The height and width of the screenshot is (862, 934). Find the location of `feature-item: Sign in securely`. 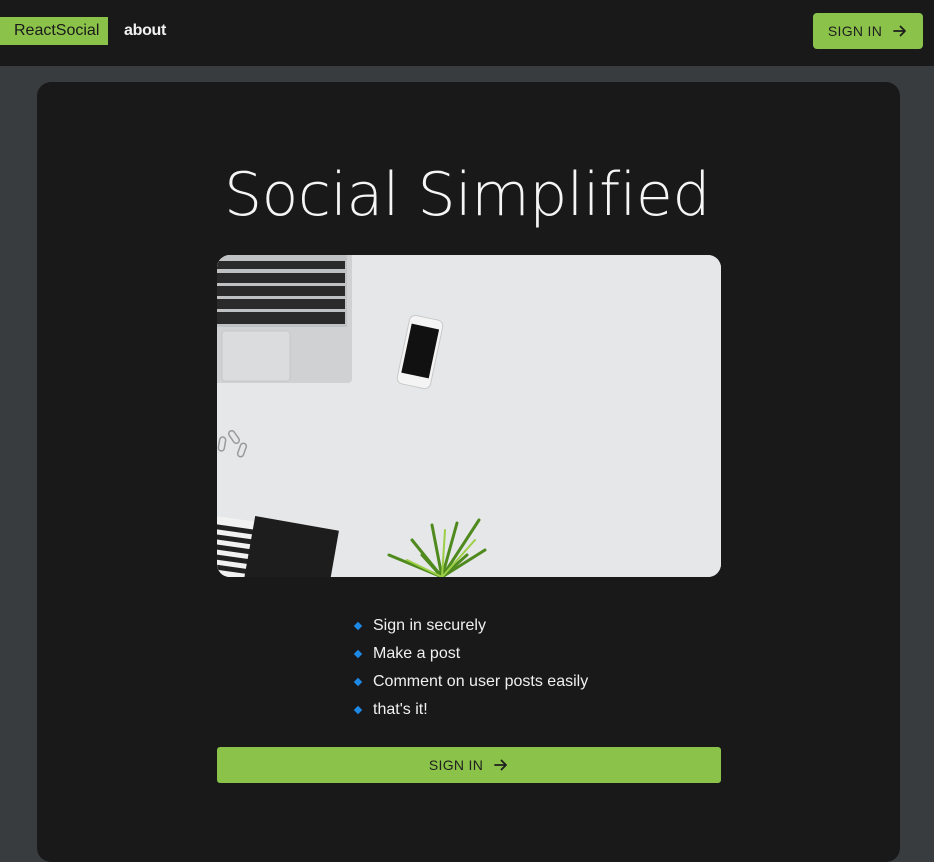

feature-item: Sign in securely is located at coordinates (470, 626).